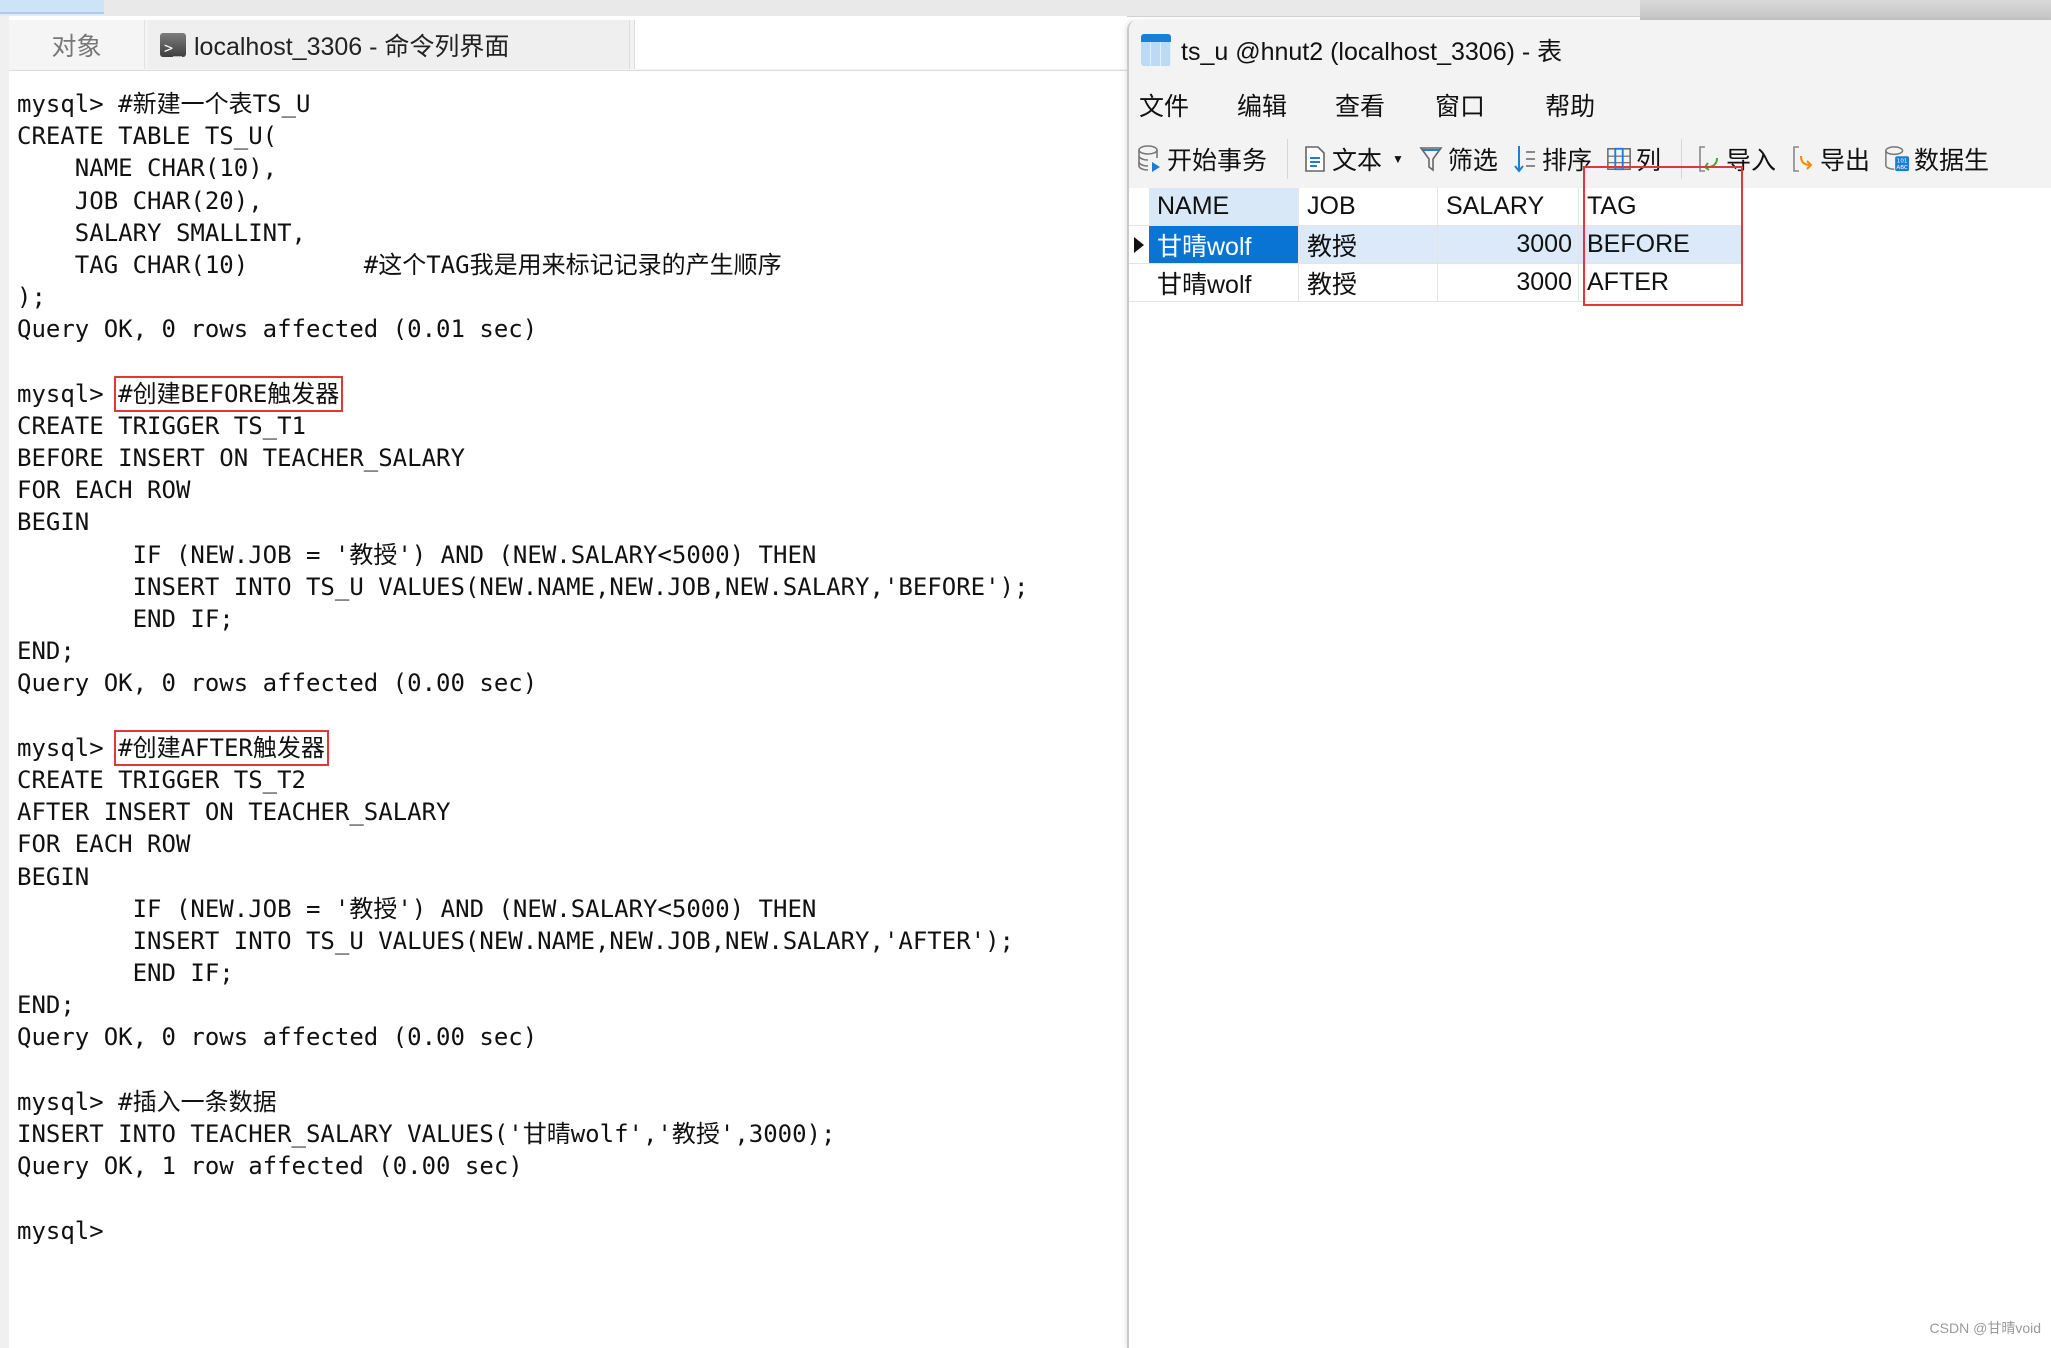 The height and width of the screenshot is (1348, 2051). I want to click on top-active-tab, so click(52, 7).